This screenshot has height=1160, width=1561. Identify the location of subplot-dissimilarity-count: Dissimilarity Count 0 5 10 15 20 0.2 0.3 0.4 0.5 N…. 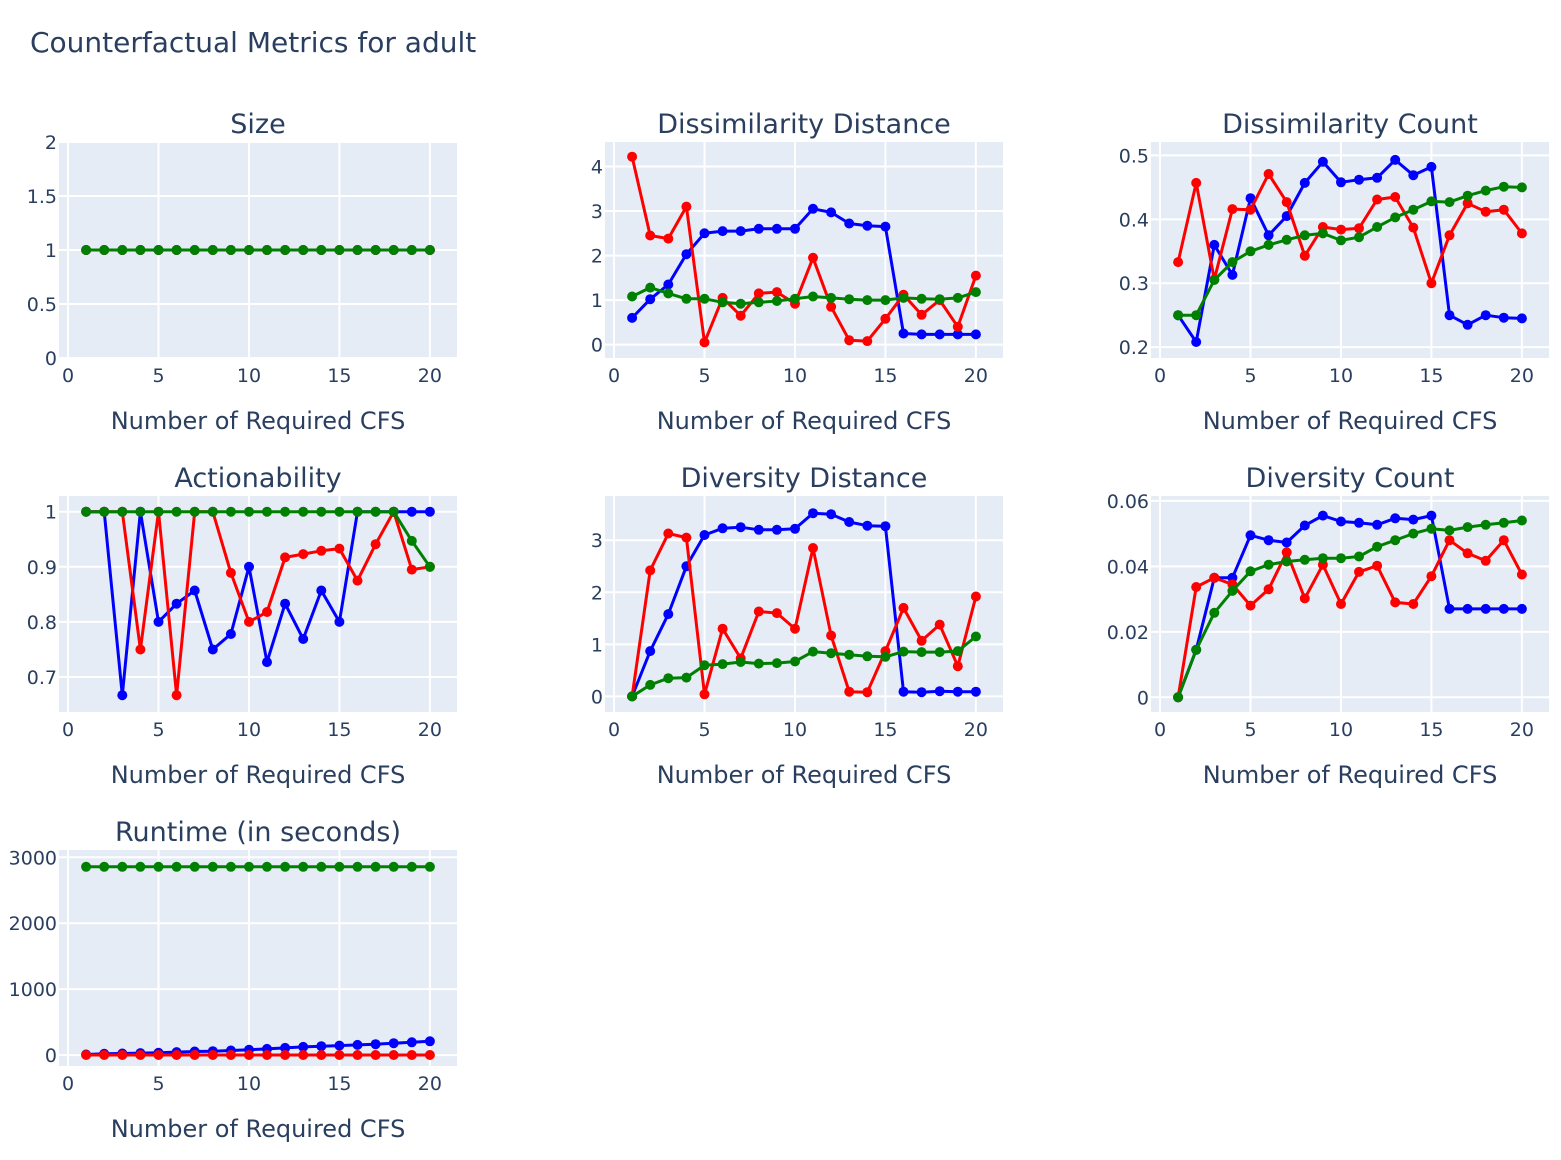
(1334, 272).